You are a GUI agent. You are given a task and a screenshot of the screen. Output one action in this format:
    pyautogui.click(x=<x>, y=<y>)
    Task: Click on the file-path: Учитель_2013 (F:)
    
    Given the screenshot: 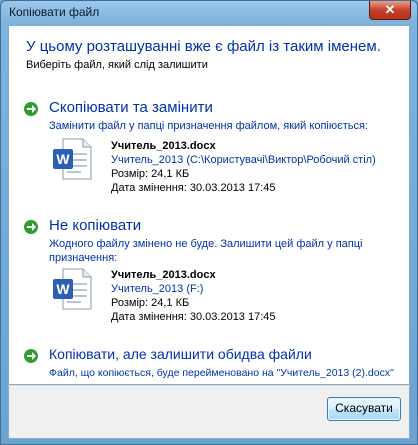 What is the action you would take?
    pyautogui.click(x=157, y=289)
    